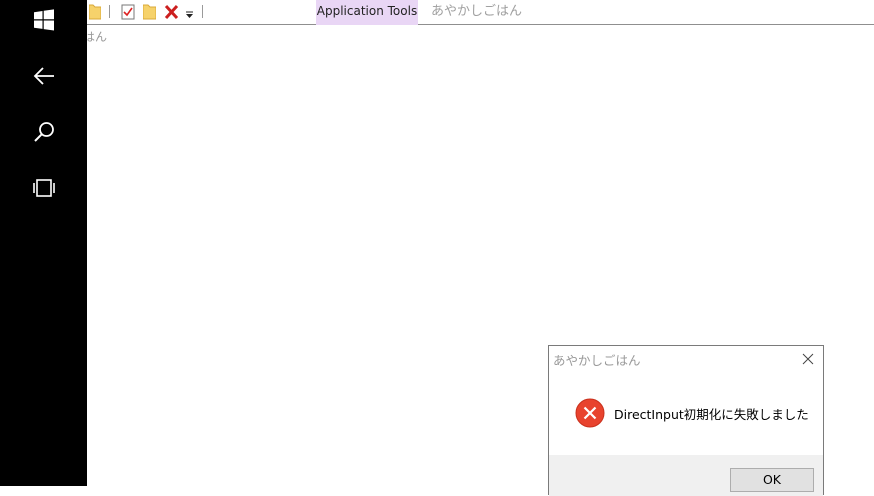 The height and width of the screenshot is (496, 874). I want to click on properties-icon, so click(128, 12).